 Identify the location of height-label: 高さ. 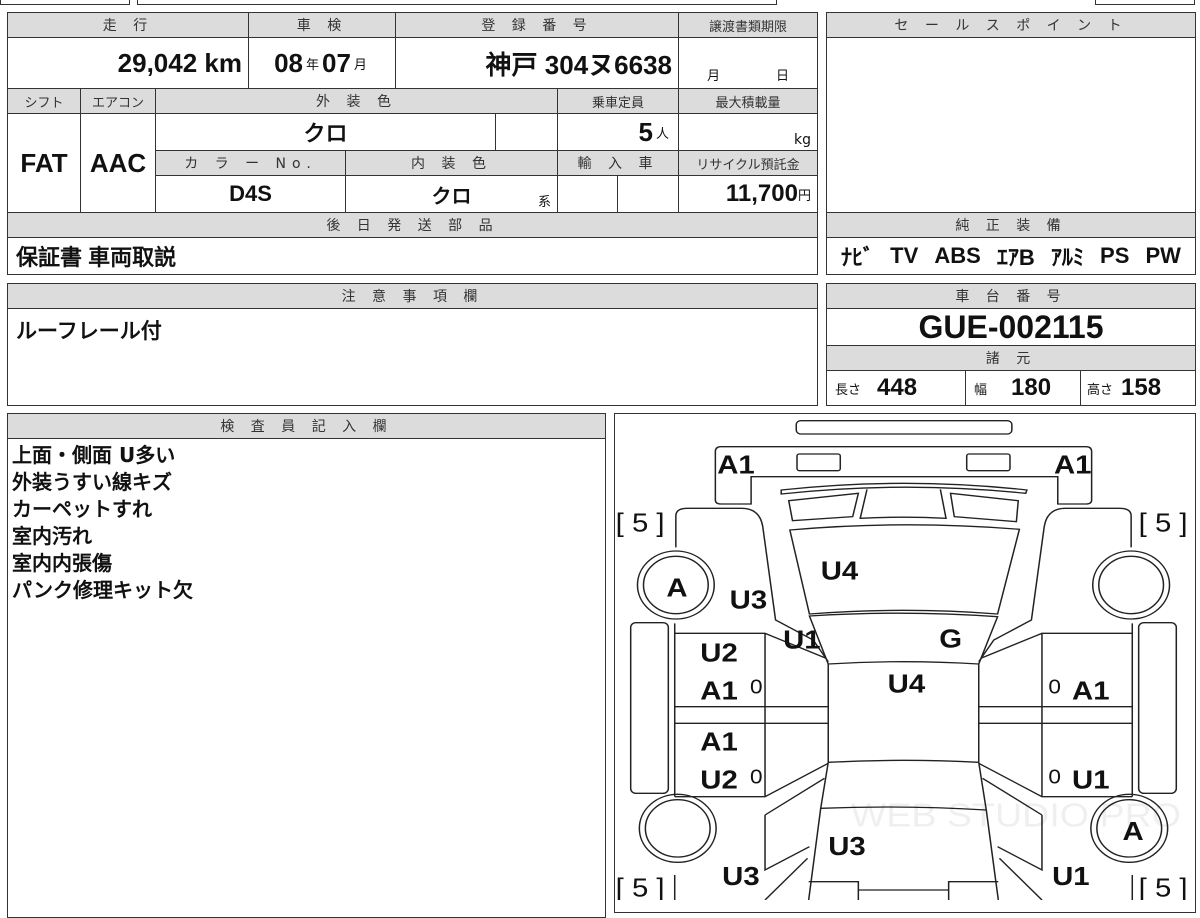
(1100, 389).